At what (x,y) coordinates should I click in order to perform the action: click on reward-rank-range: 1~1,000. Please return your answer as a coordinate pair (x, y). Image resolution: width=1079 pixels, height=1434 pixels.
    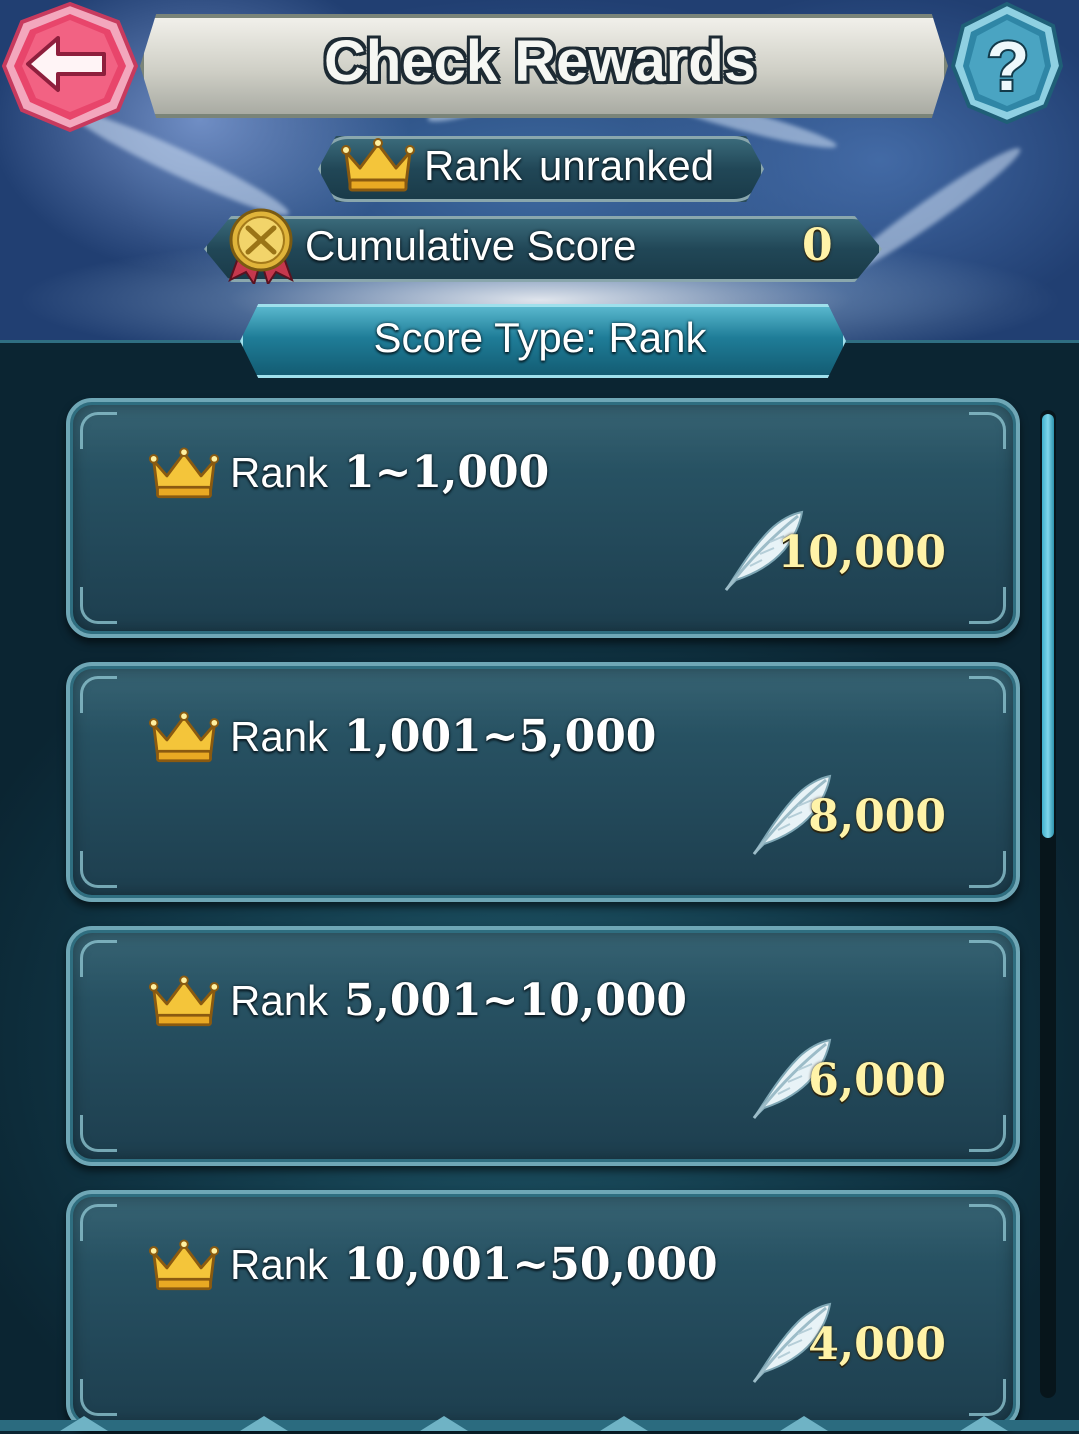
    Looking at the image, I should click on (447, 472).